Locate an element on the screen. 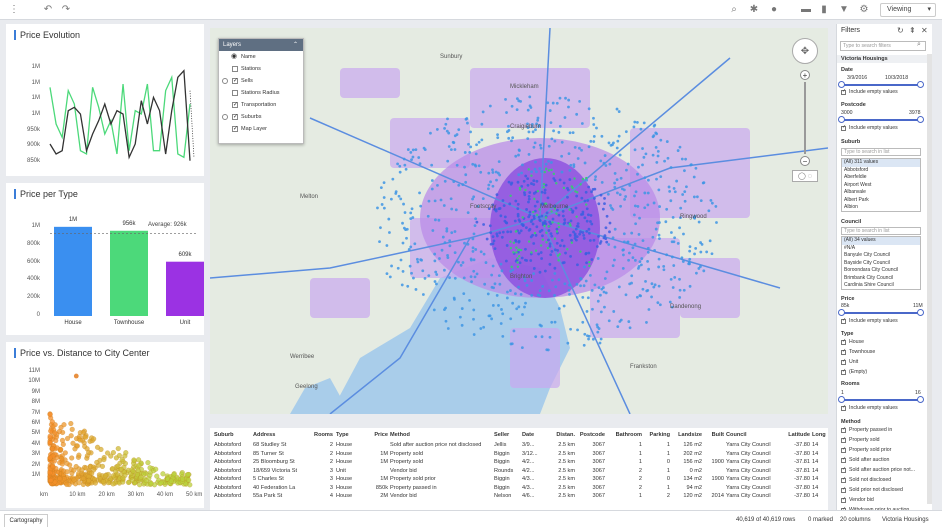  suburb-list-item: Albert Park is located at coordinates (881, 201).